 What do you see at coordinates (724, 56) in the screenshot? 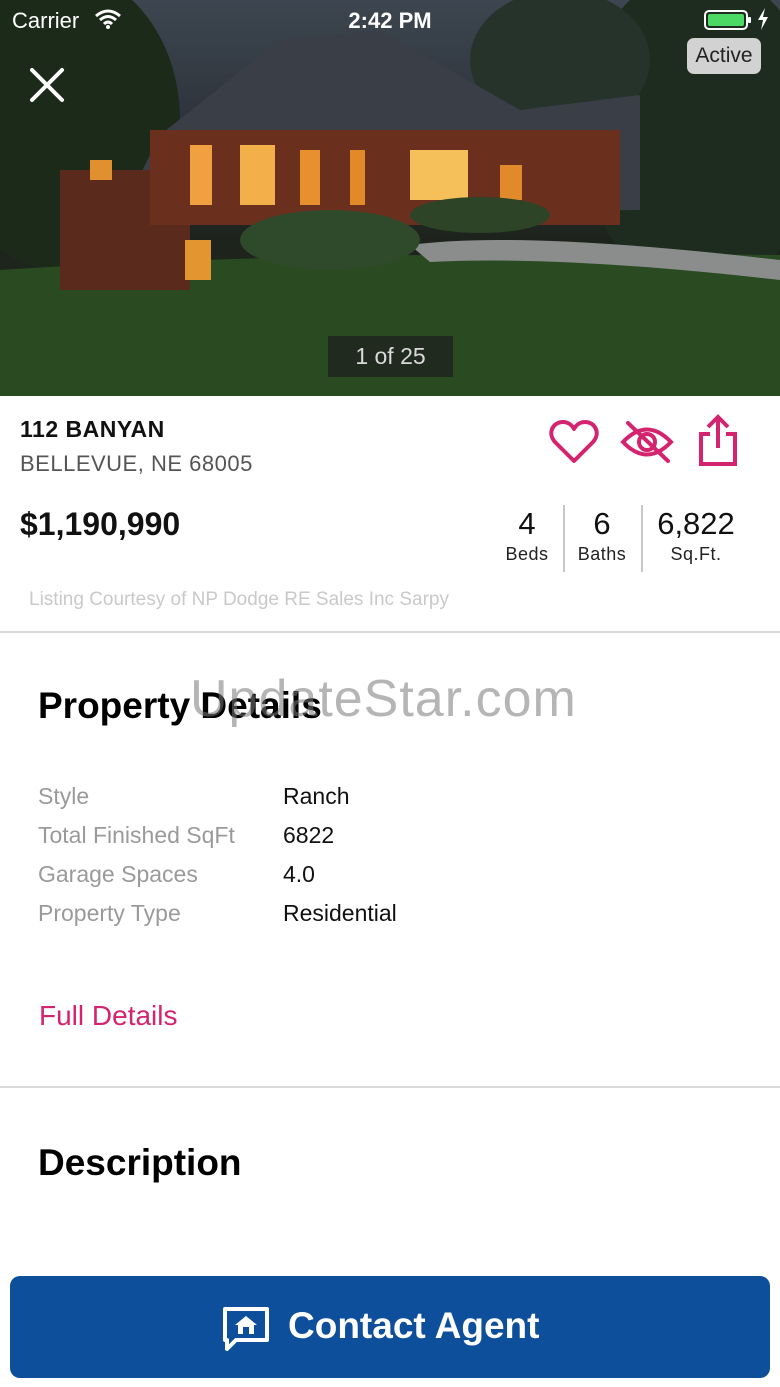
I see `status-badge: Active` at bounding box center [724, 56].